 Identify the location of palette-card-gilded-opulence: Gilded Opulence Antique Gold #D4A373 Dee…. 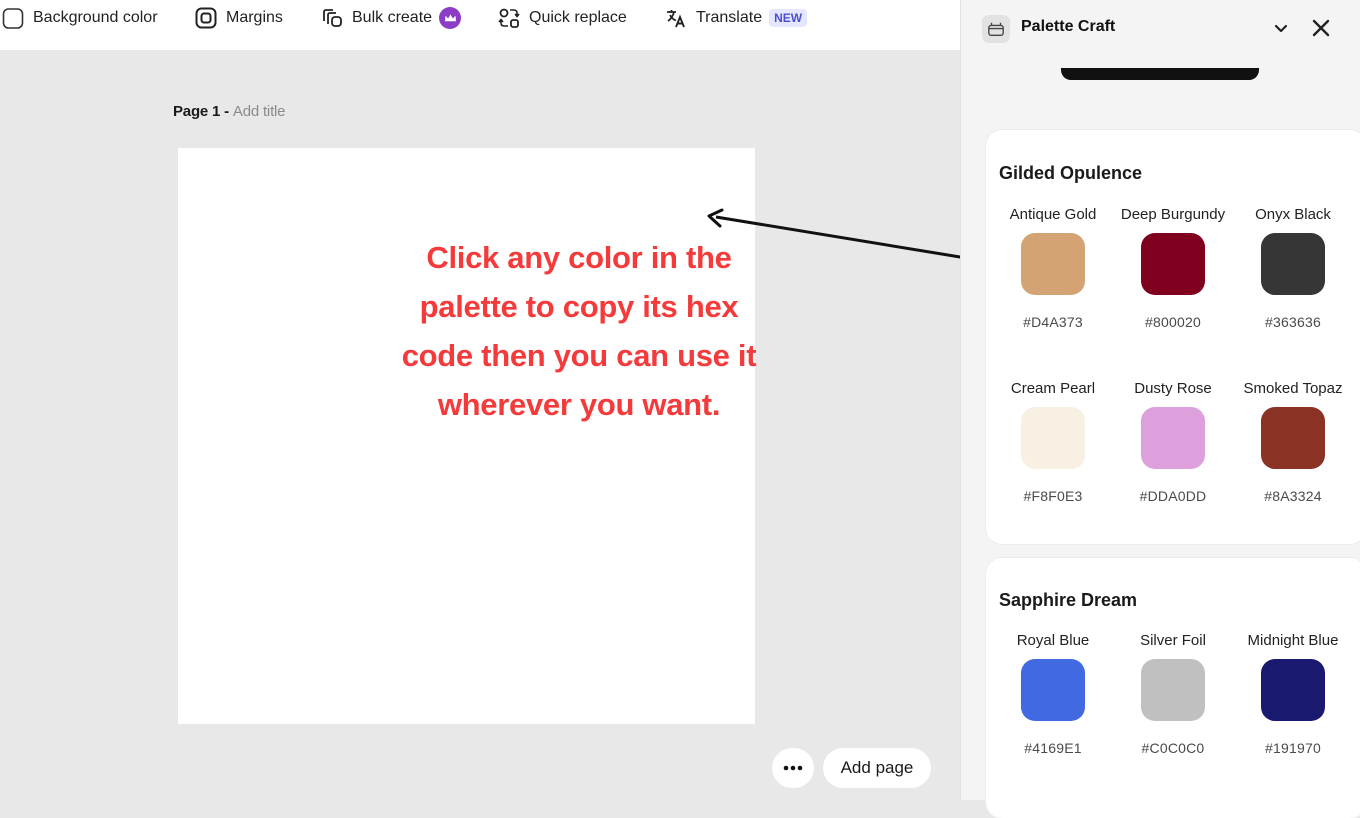
(1173, 337).